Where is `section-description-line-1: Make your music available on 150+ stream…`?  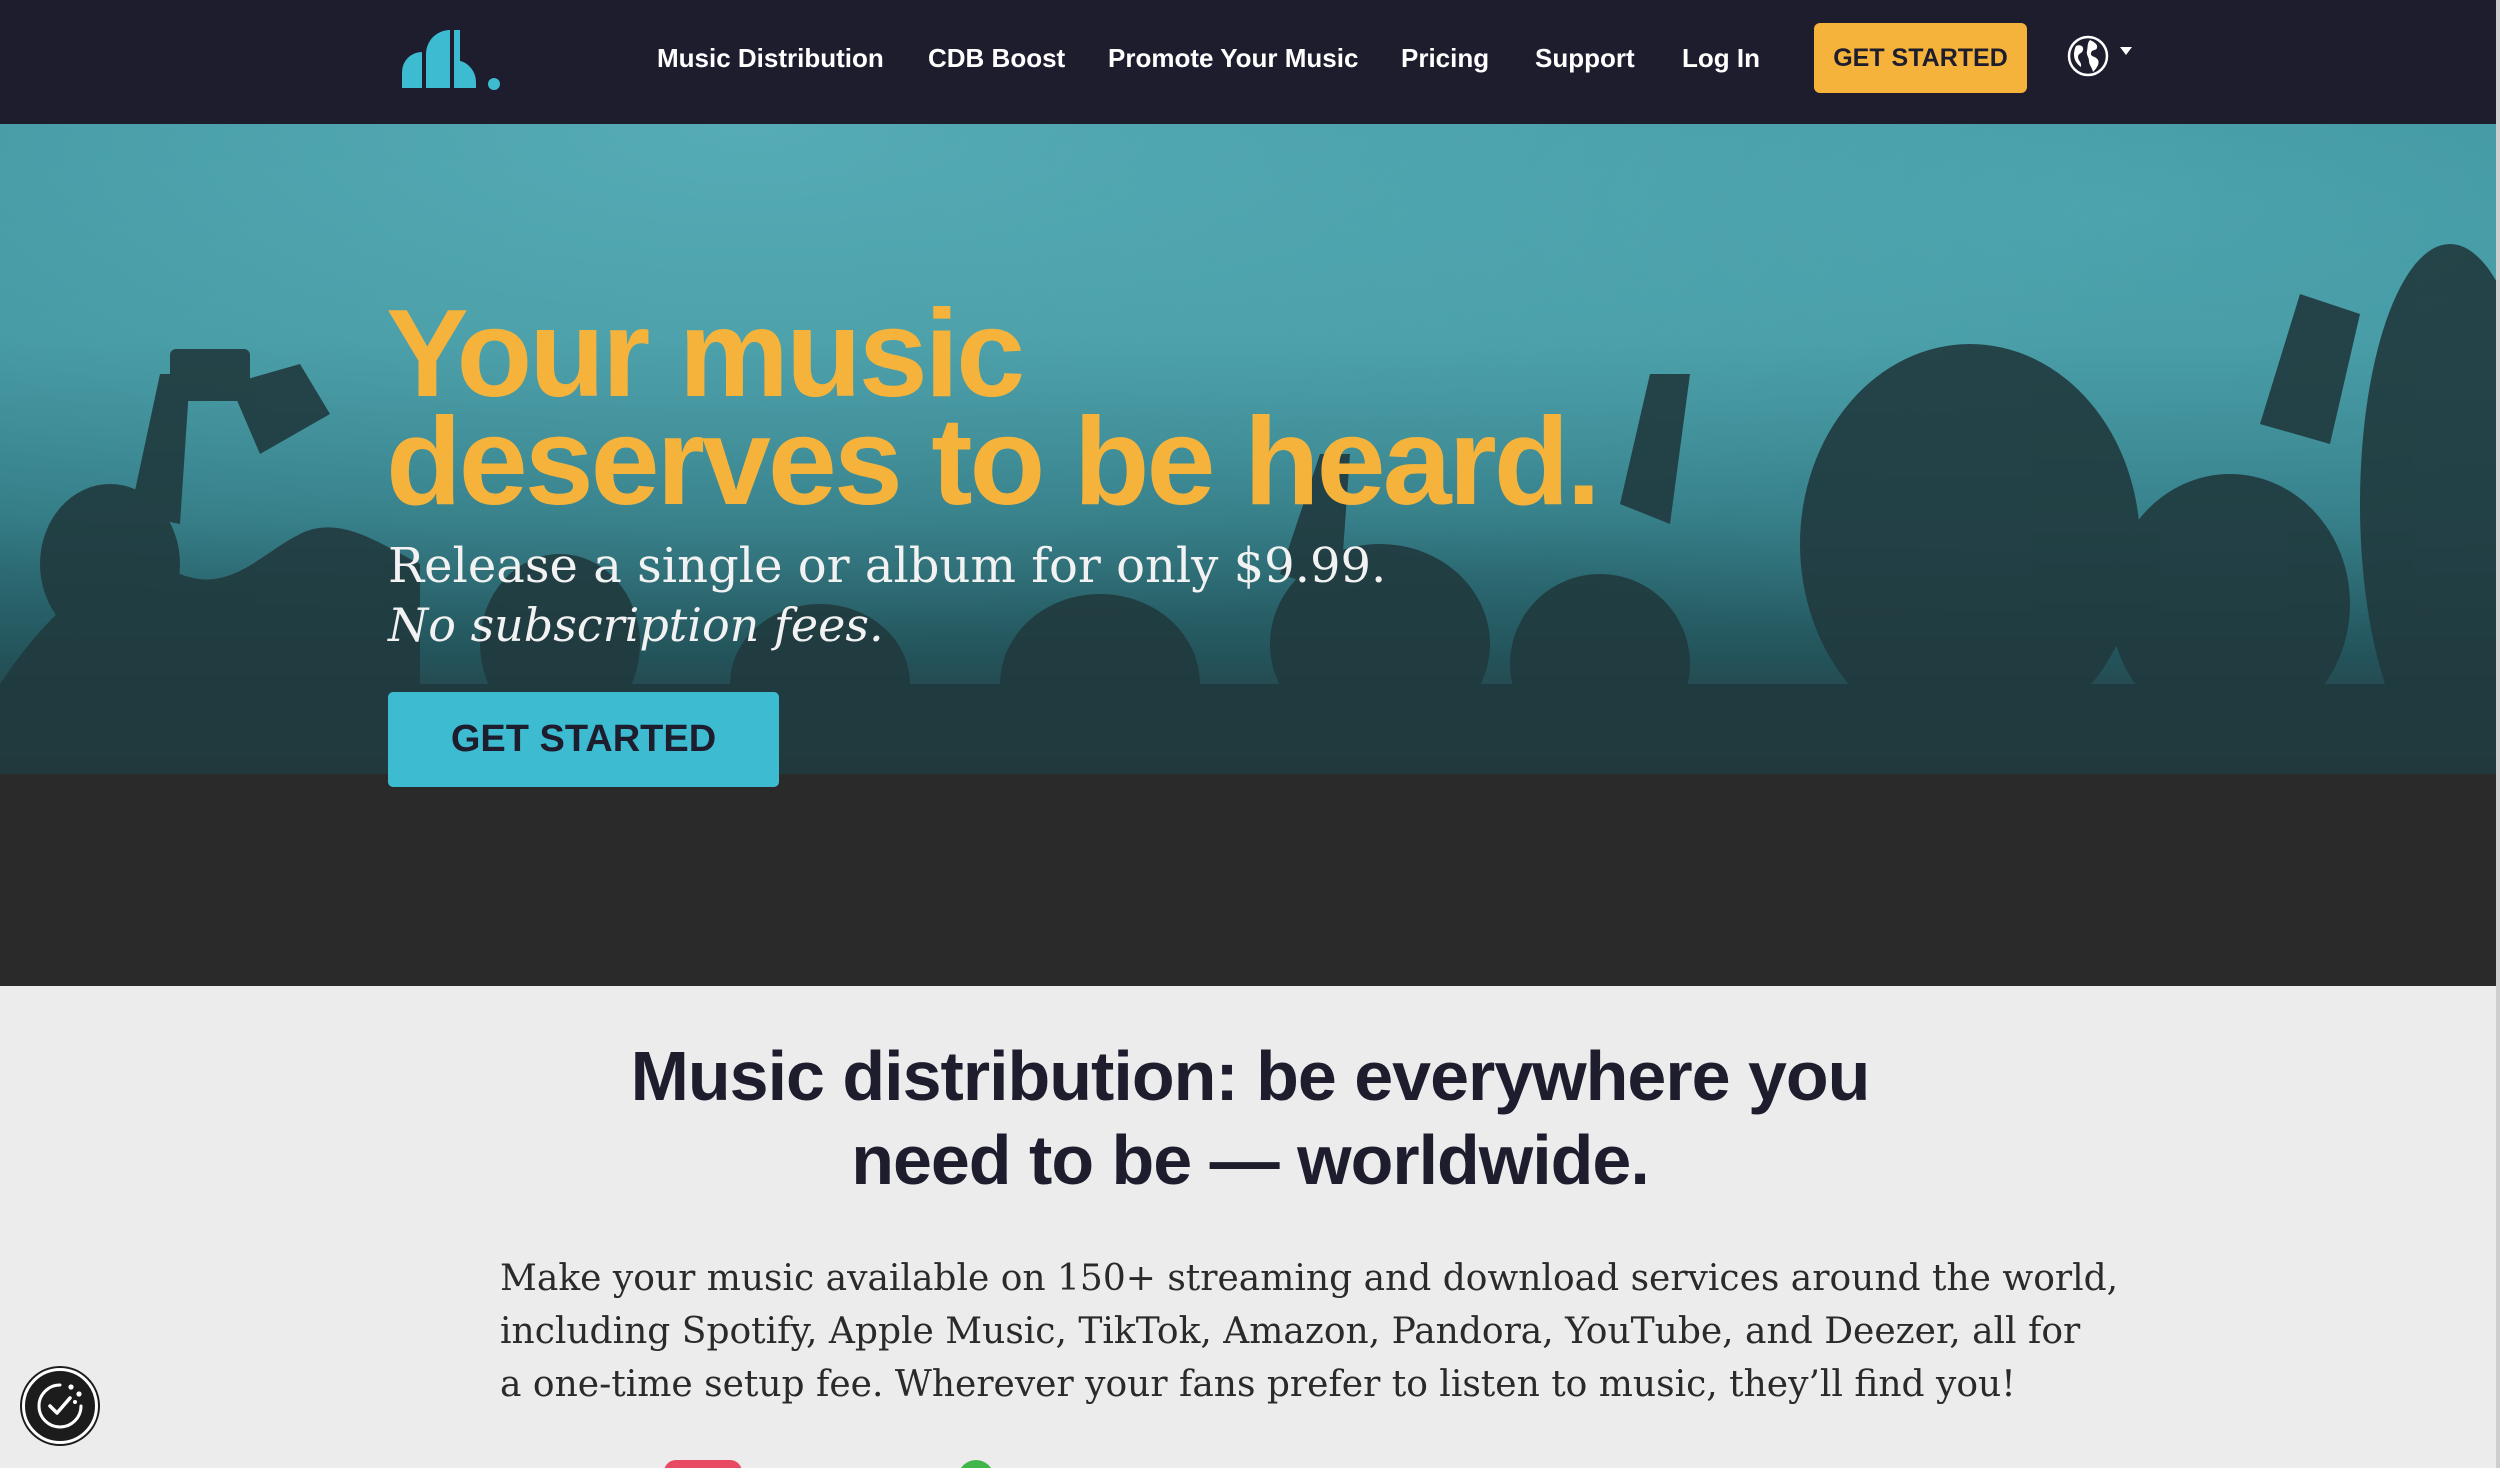
section-description-line-1: Make your music available on 150+ stream… is located at coordinates (1309, 1278).